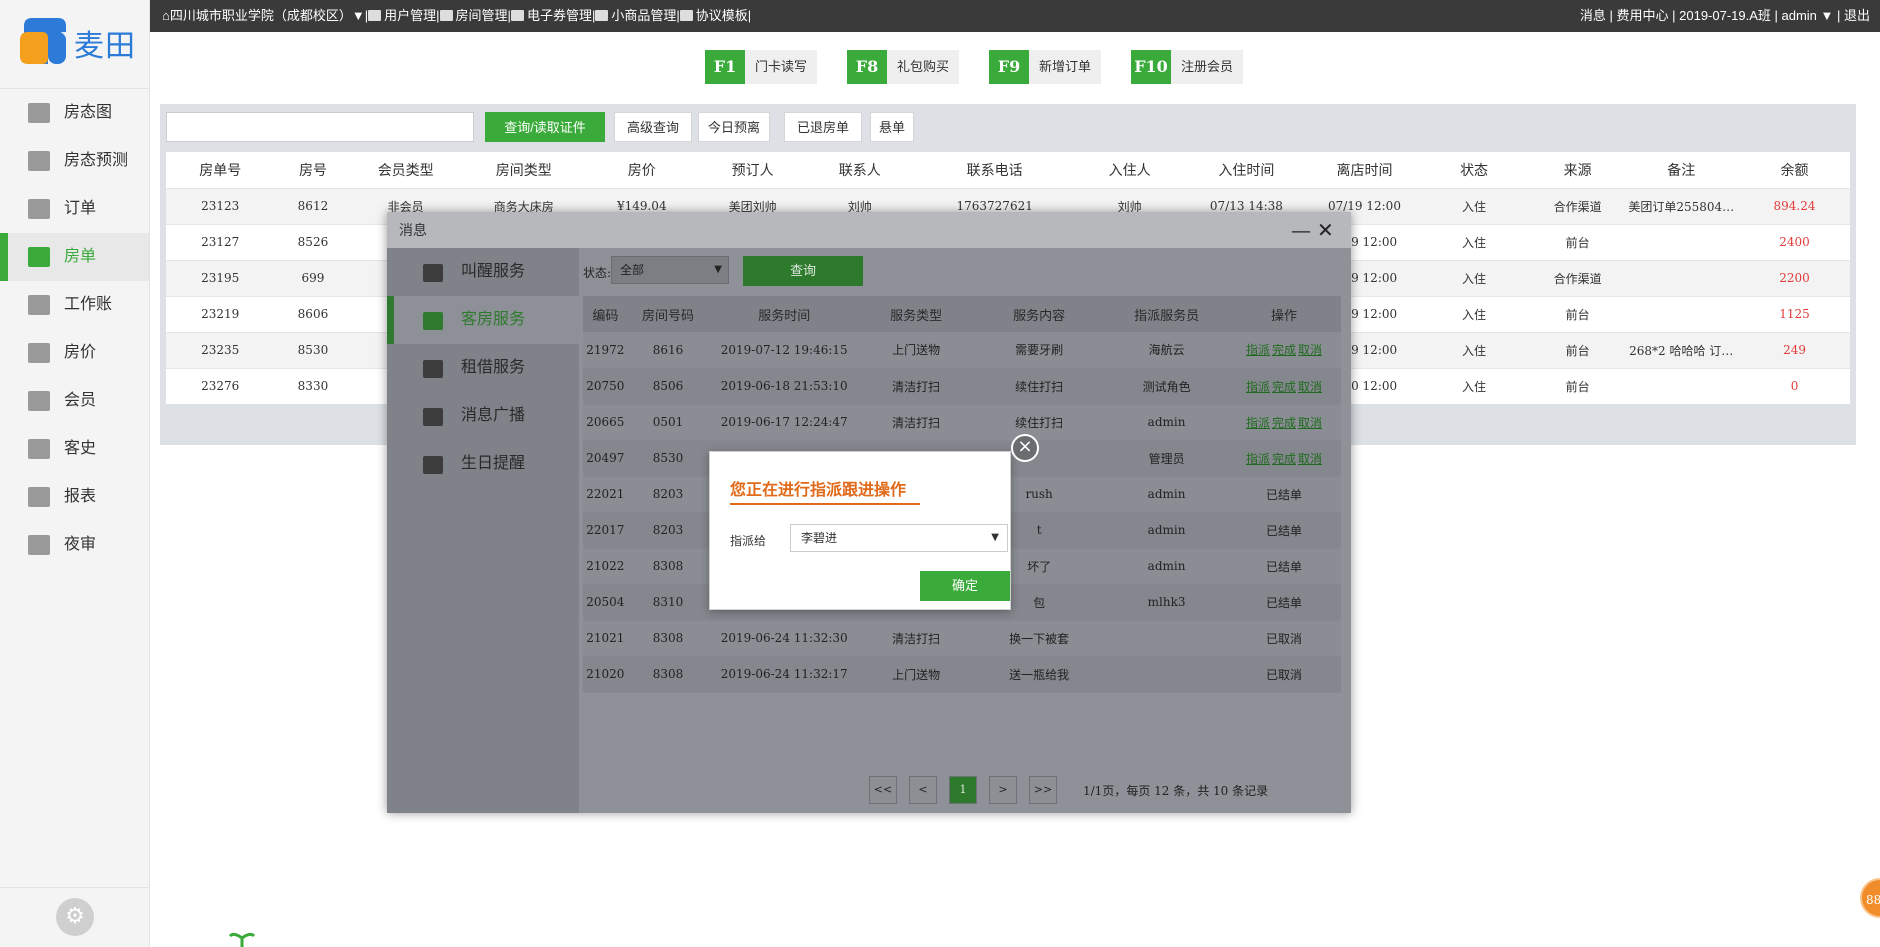 This screenshot has height=947, width=1880. Describe the element at coordinates (803, 271) in the screenshot. I see `service-query-button: 查询` at that location.